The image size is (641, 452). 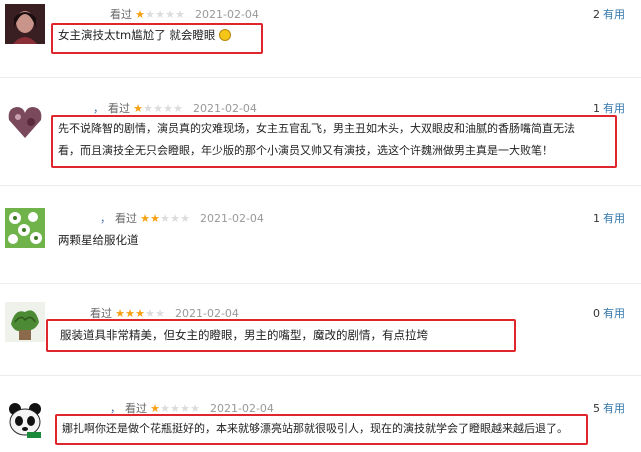 What do you see at coordinates (596, 313) in the screenshot?
I see `vote-count: 0` at bounding box center [596, 313].